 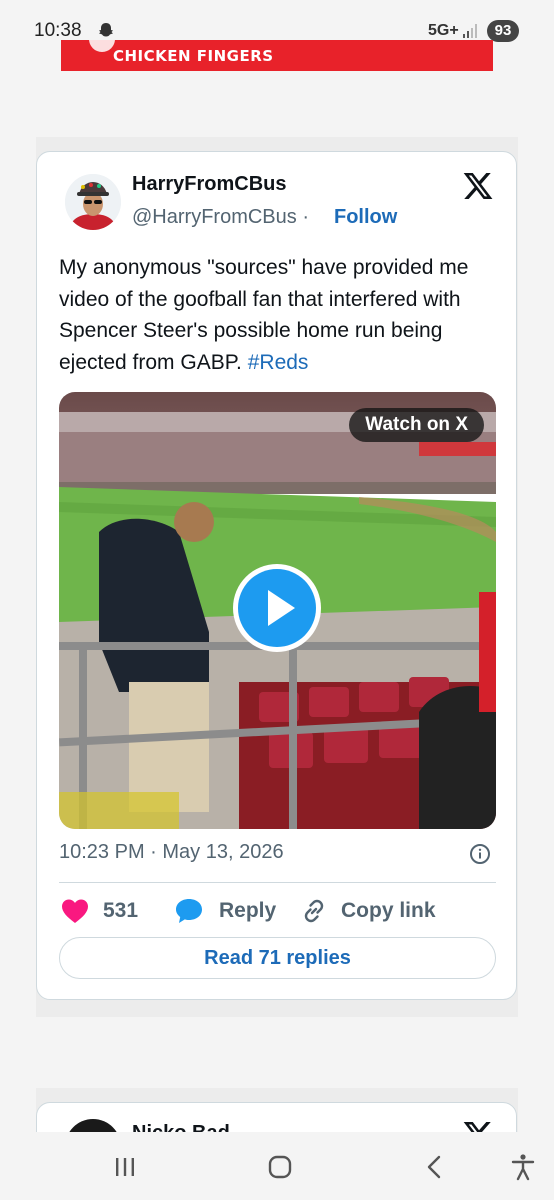 What do you see at coordinates (209, 184) in the screenshot?
I see `author-name: HarryFromCBus` at bounding box center [209, 184].